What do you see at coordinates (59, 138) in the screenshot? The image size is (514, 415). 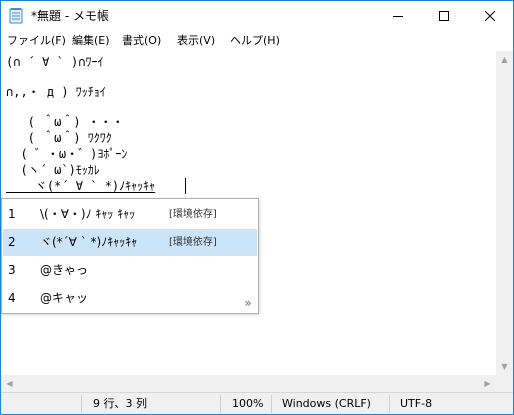 I see `text-line: ( ＾ω＾) ﾜｸﾜｸ` at bounding box center [59, 138].